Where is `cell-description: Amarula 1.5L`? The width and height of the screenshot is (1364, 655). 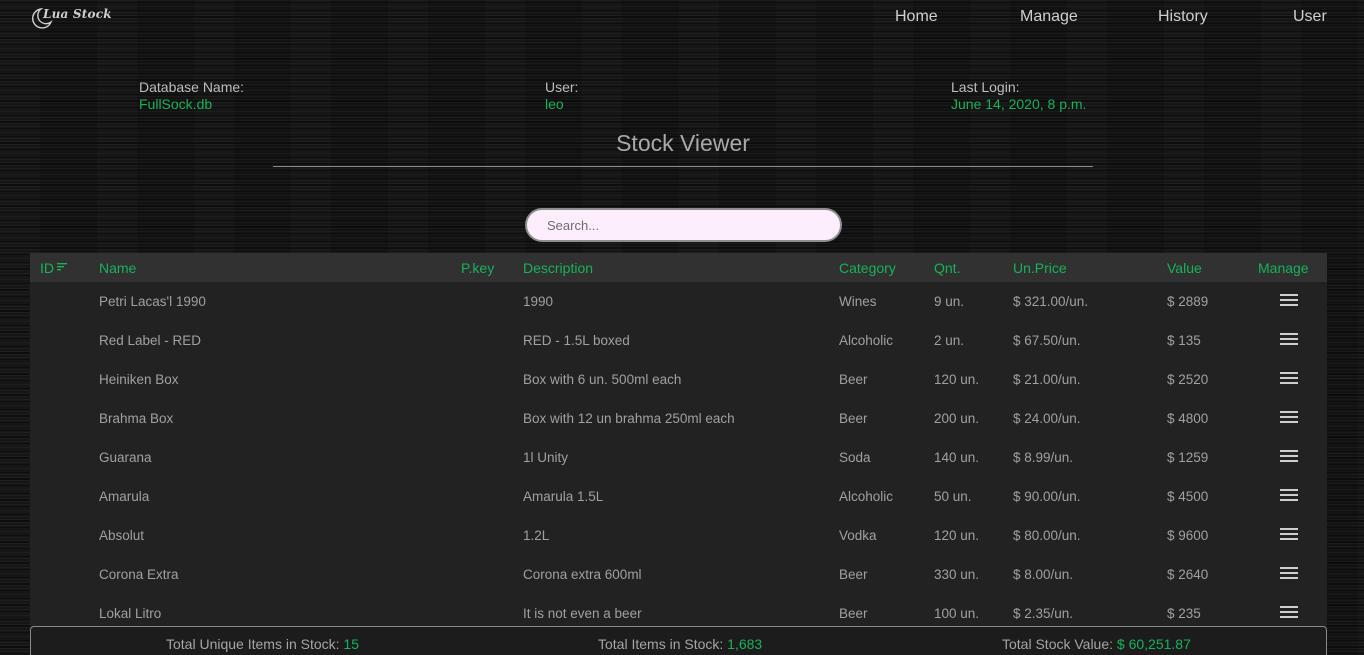
cell-description: Amarula 1.5L is located at coordinates (563, 496).